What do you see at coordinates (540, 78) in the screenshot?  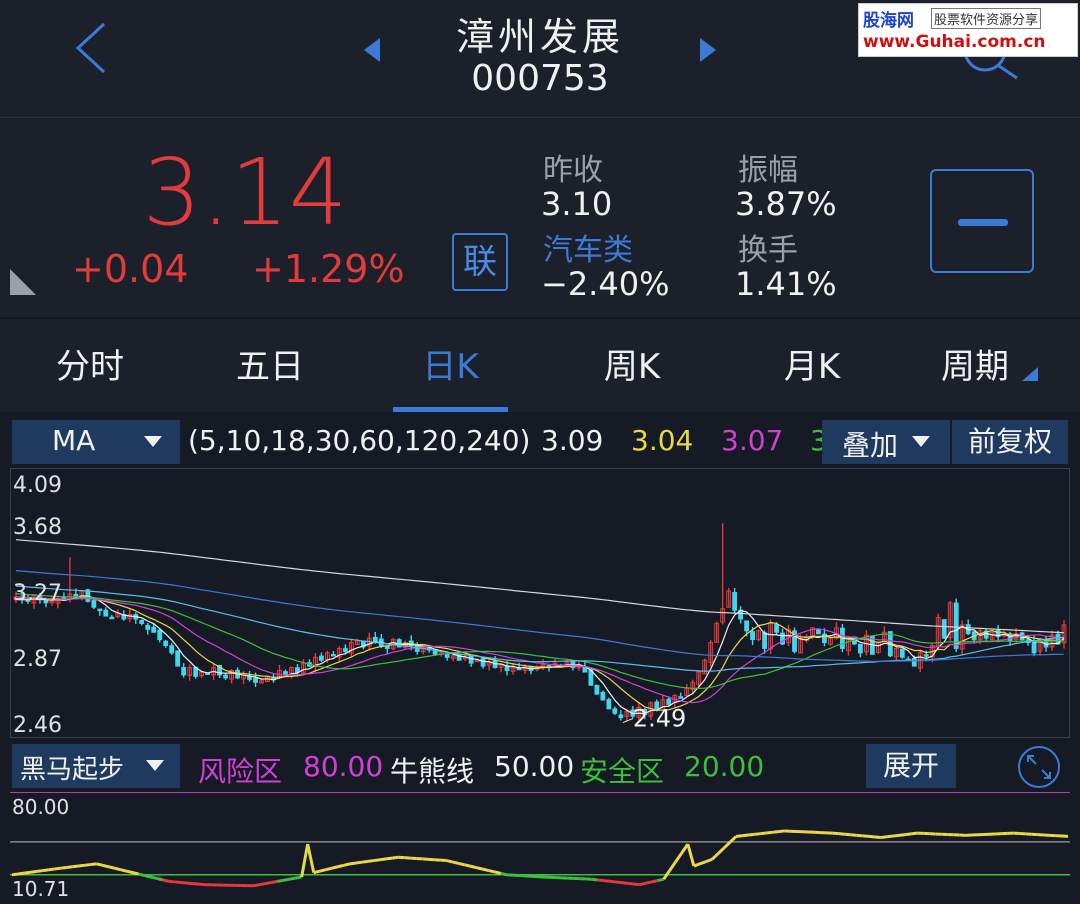 I see `stock-code: 000753` at bounding box center [540, 78].